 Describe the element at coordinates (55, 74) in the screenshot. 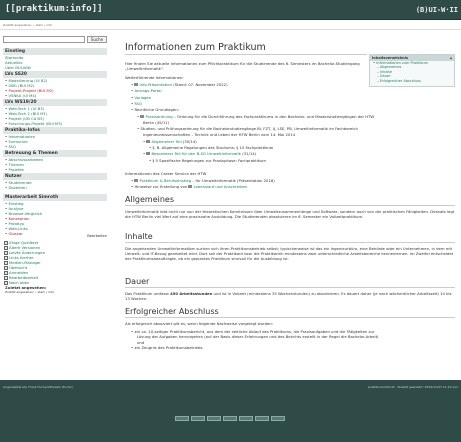

I see `sidebar-heading: LVs SS20` at that location.